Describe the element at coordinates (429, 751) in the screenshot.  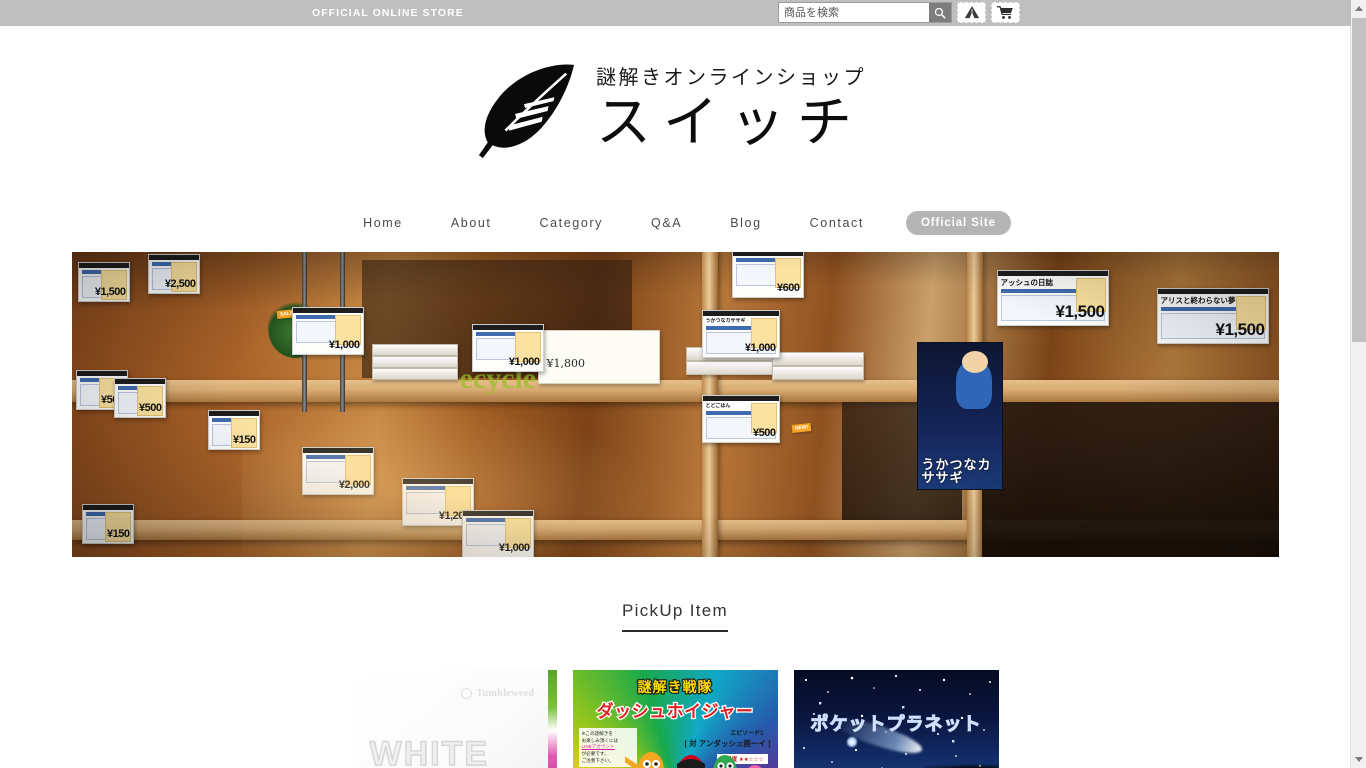
I see `white-product-word: WHITE` at that location.